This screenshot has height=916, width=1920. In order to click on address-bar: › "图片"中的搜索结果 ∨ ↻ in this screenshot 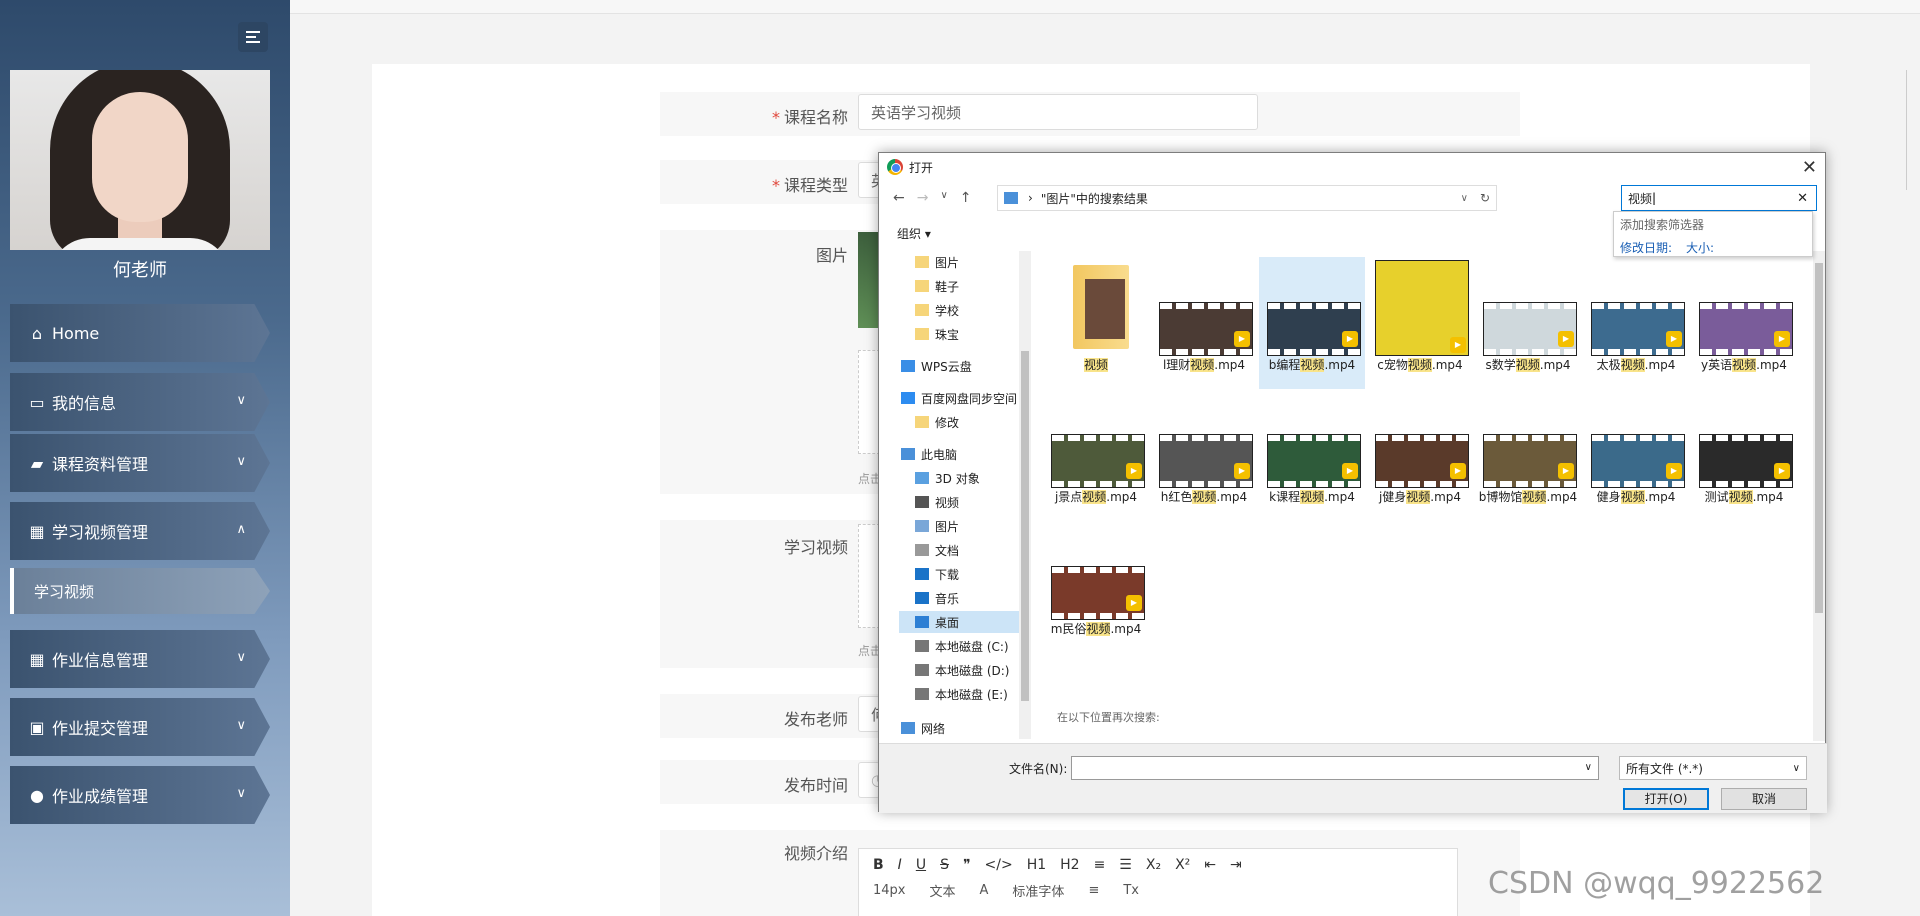, I will do `click(1247, 198)`.